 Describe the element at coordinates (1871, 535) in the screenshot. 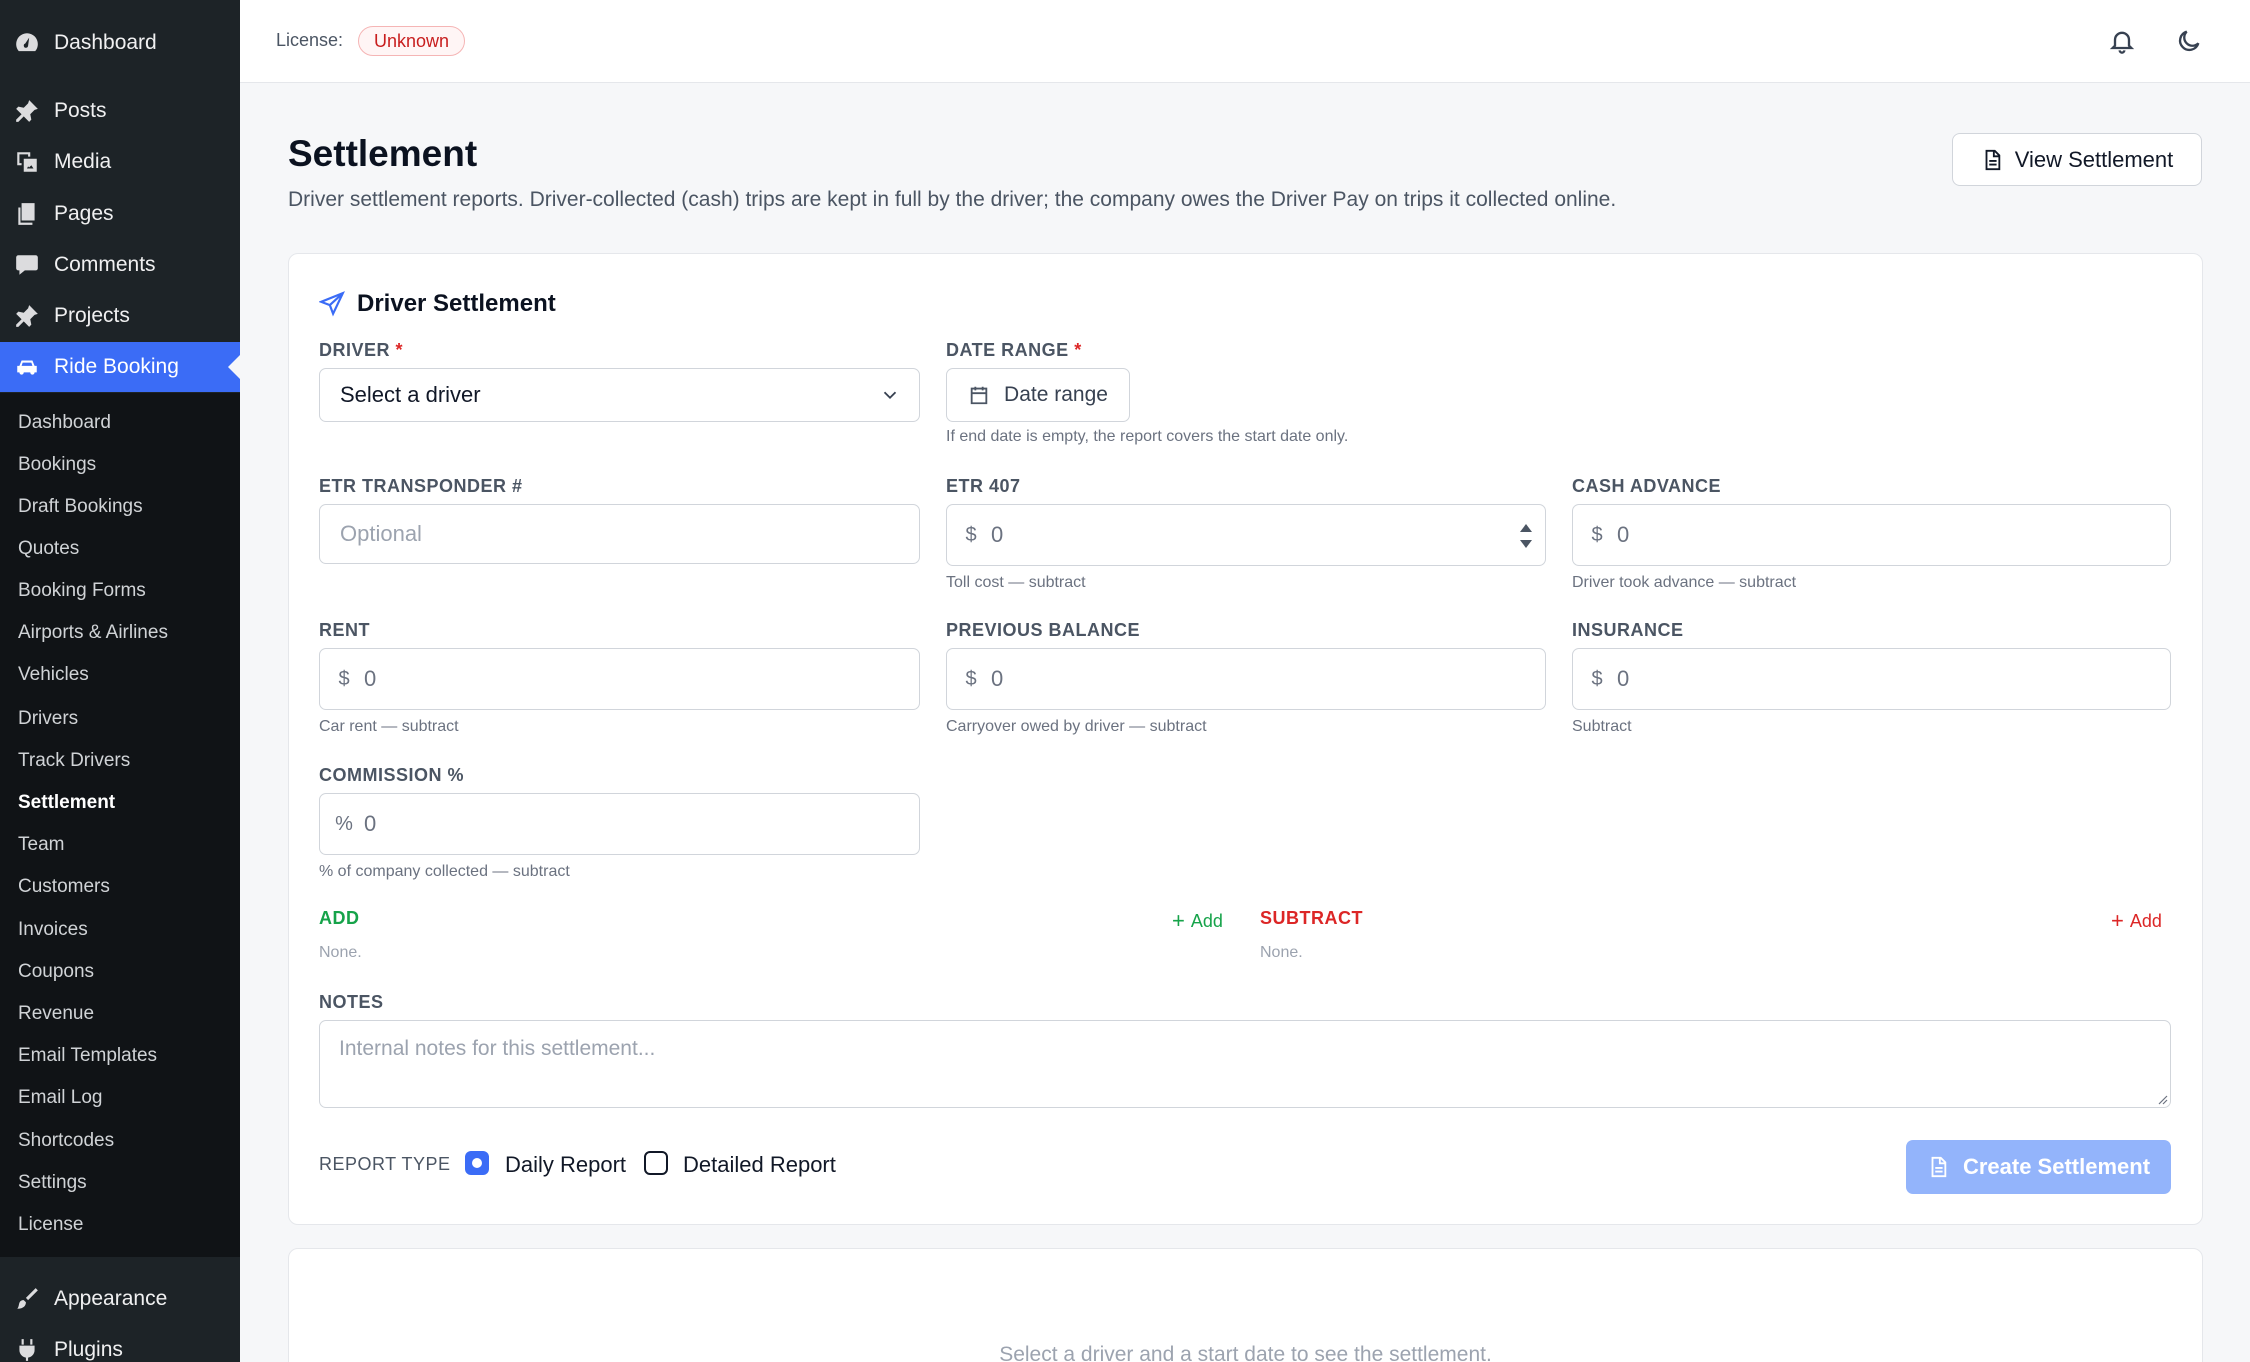

I see `cash-advance-input: $ 0` at that location.